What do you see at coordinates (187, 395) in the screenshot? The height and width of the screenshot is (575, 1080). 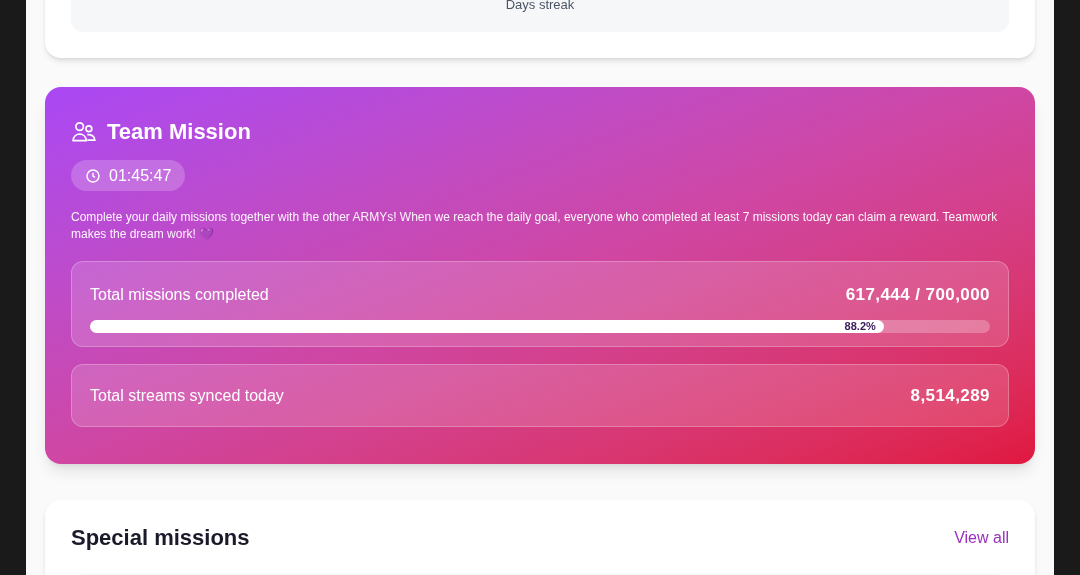 I see `stat-label: Total streams synced today` at bounding box center [187, 395].